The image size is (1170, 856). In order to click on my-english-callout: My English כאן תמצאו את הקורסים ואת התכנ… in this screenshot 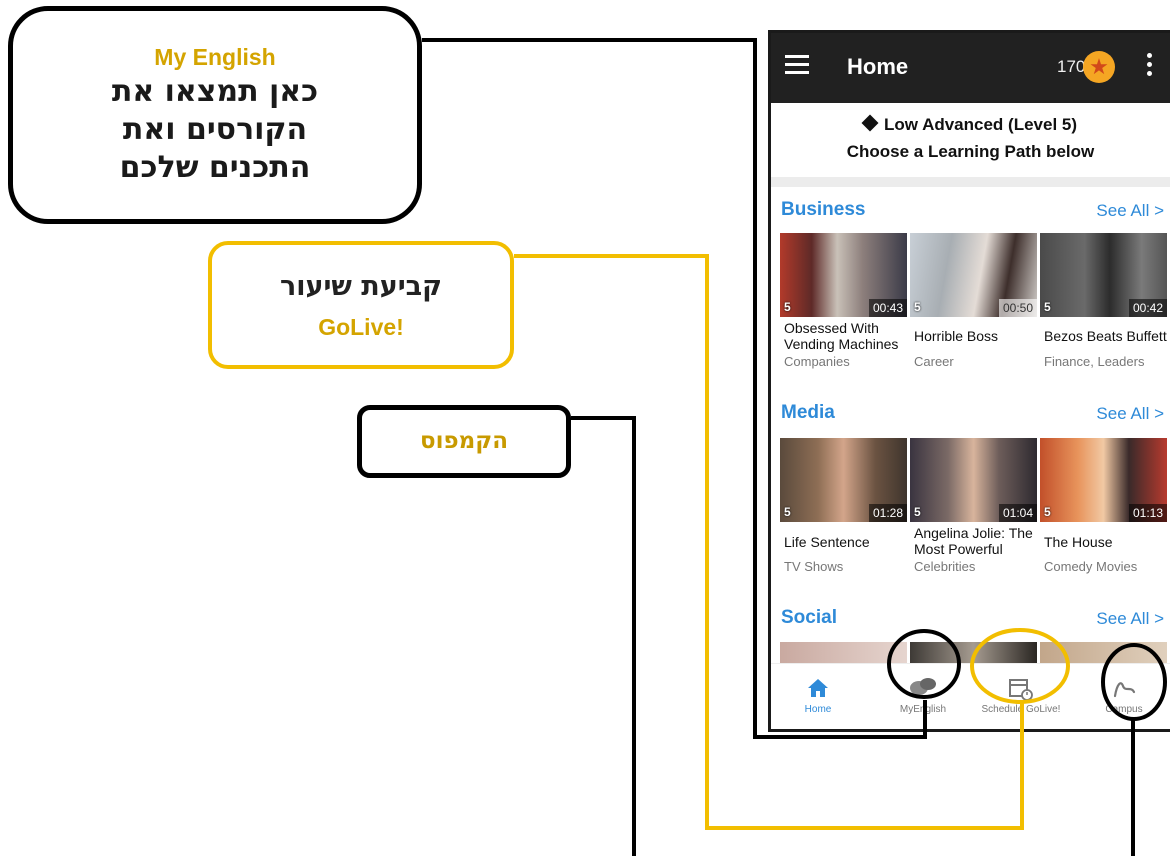, I will do `click(215, 115)`.